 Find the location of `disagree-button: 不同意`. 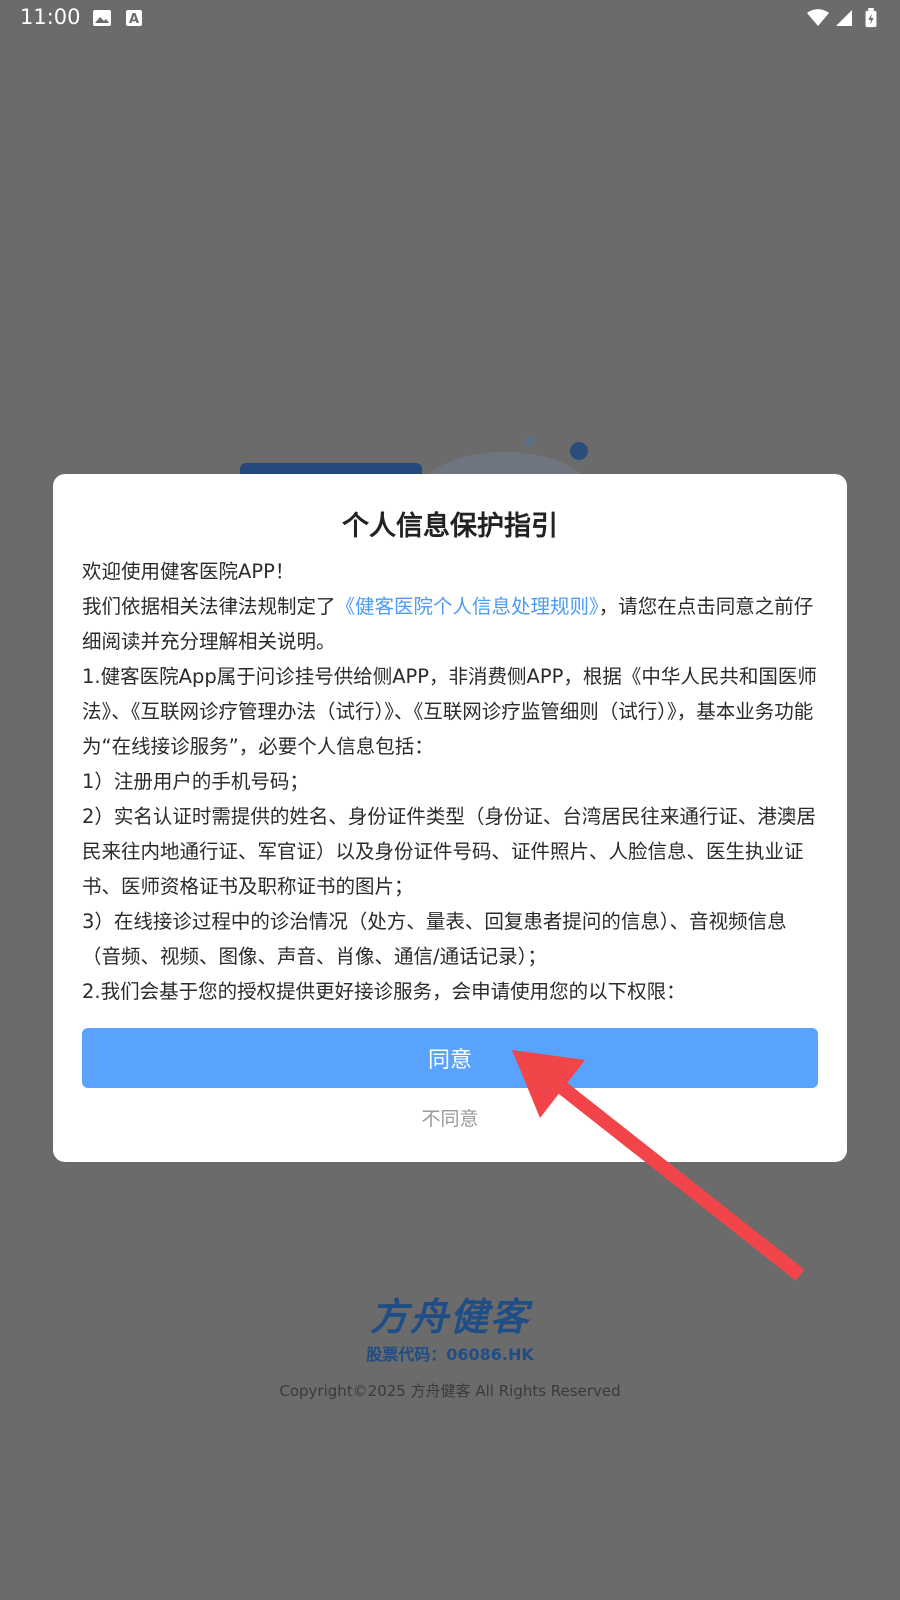

disagree-button: 不同意 is located at coordinates (450, 1117).